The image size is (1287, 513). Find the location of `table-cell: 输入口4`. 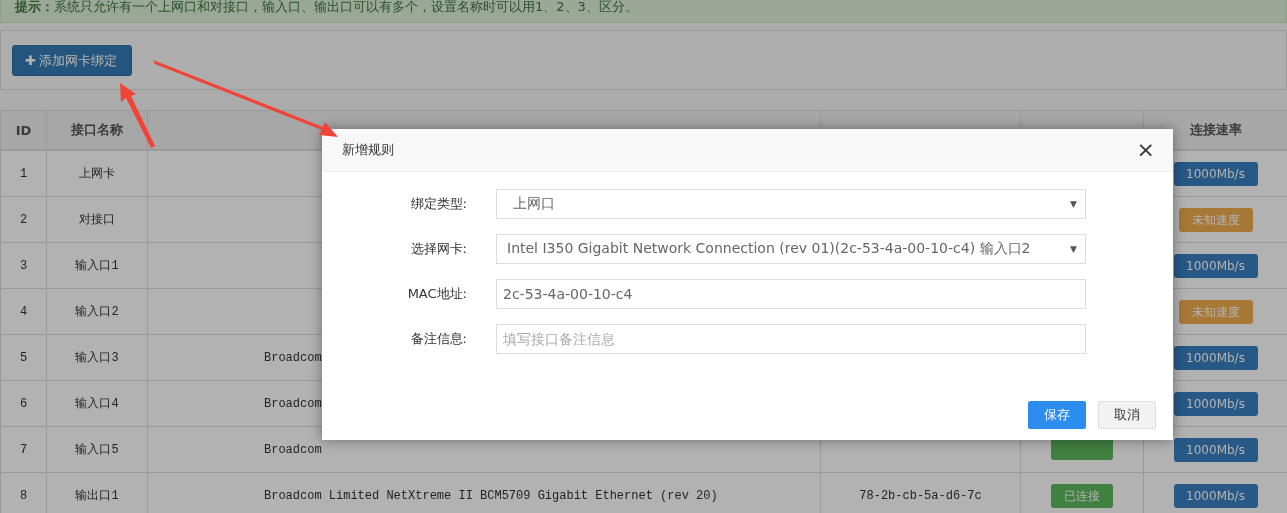

table-cell: 输入口4 is located at coordinates (97, 403).